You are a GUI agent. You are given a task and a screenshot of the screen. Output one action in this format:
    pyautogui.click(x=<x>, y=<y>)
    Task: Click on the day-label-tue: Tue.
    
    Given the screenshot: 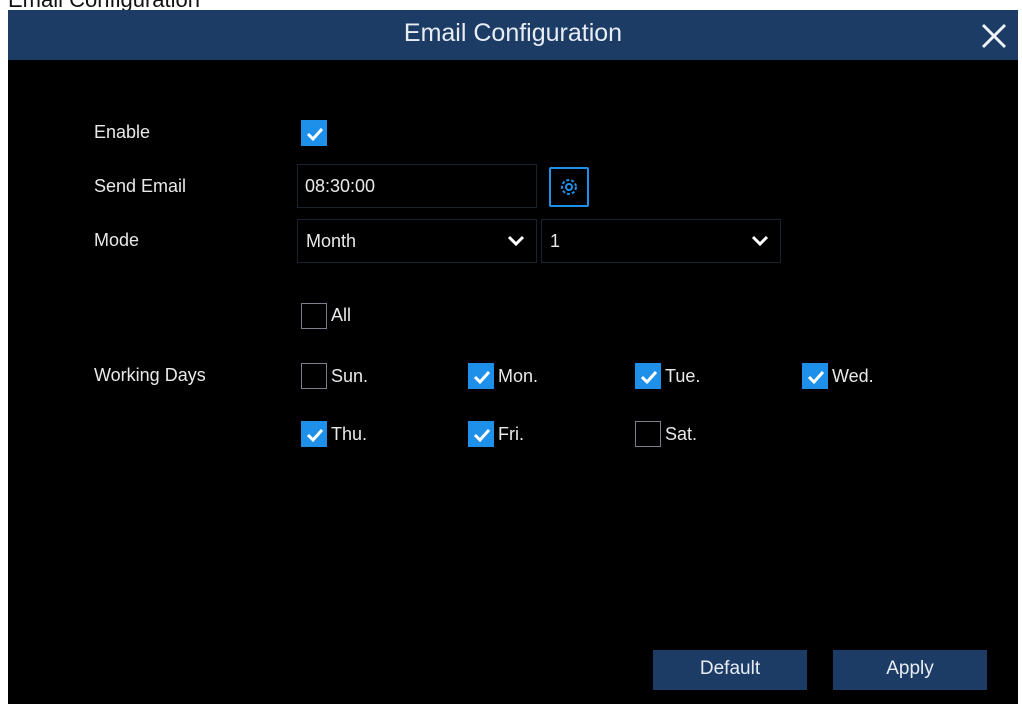 What is the action you would take?
    pyautogui.click(x=683, y=376)
    